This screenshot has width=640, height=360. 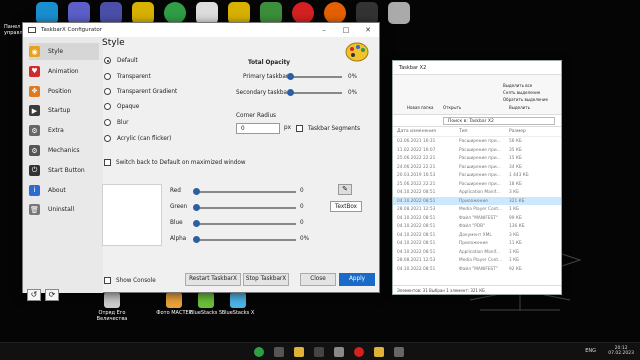 What do you see at coordinates (477, 150) in the screenshot?
I see `file-row: 11.02.2022 16:07 Расширение при... 35 КБ` at bounding box center [477, 150].